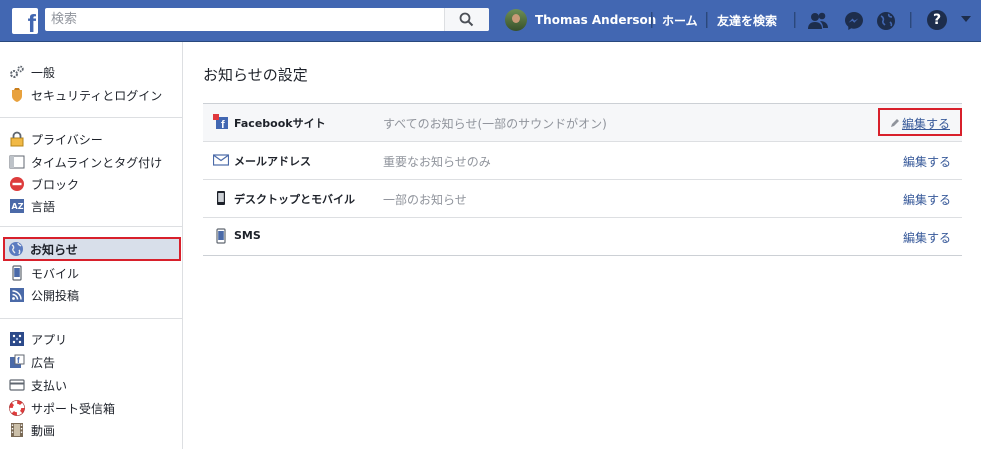 This screenshot has height=449, width=981. What do you see at coordinates (255, 75) in the screenshot?
I see `page-title: お知らせの設定` at bounding box center [255, 75].